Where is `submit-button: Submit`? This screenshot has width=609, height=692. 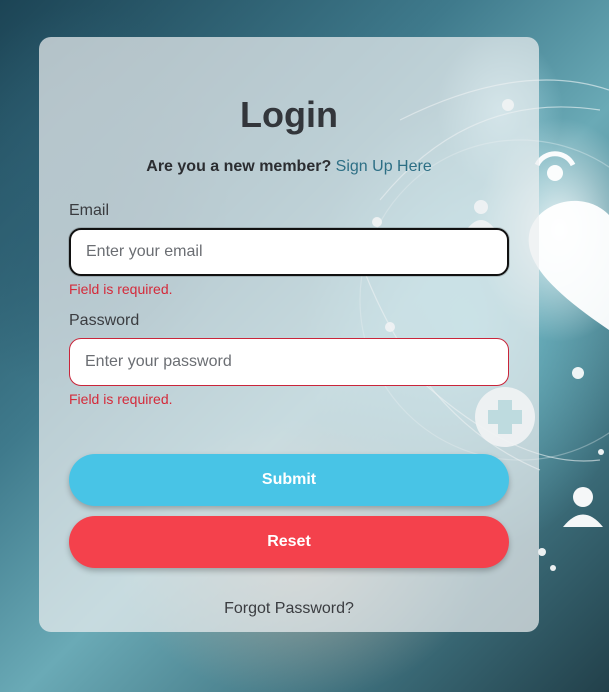 submit-button: Submit is located at coordinates (289, 480).